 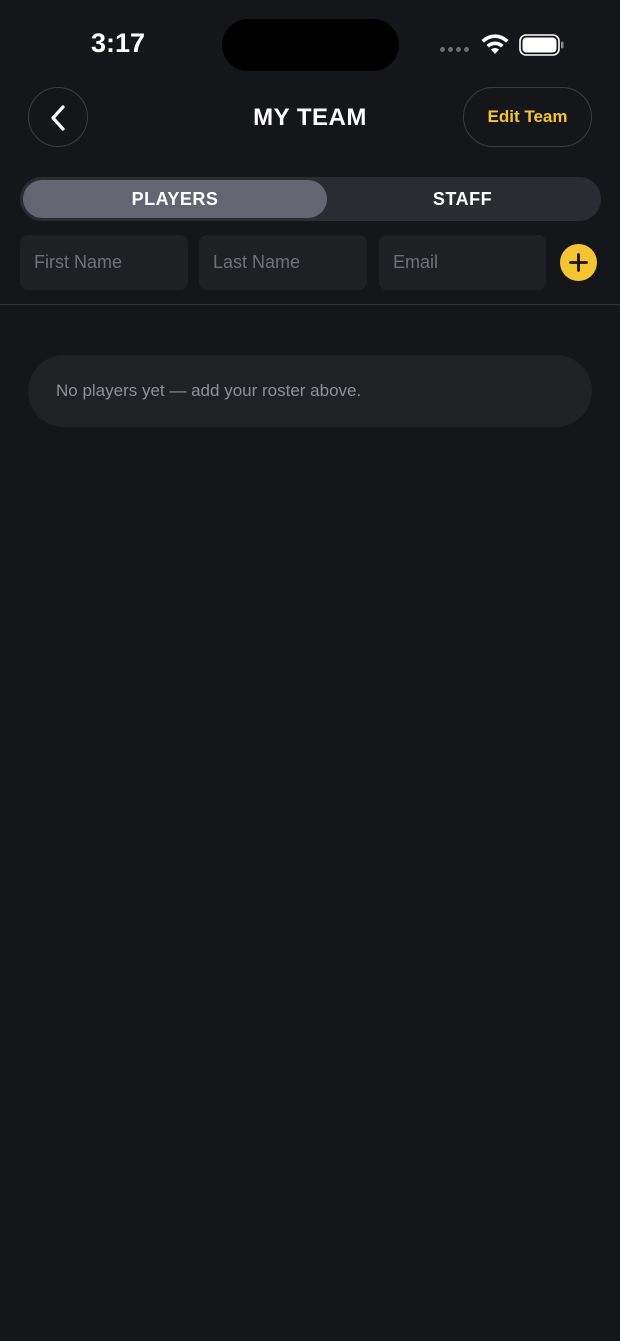 What do you see at coordinates (527, 117) in the screenshot?
I see `edit-team-button: Edit Team` at bounding box center [527, 117].